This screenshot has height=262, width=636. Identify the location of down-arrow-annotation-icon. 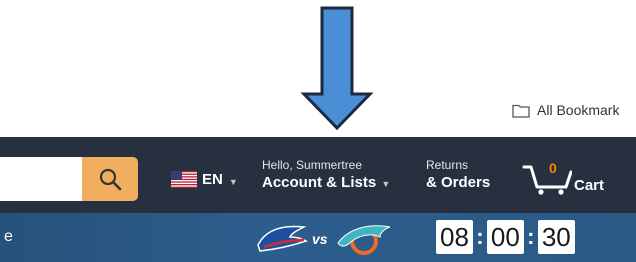
(337, 68).